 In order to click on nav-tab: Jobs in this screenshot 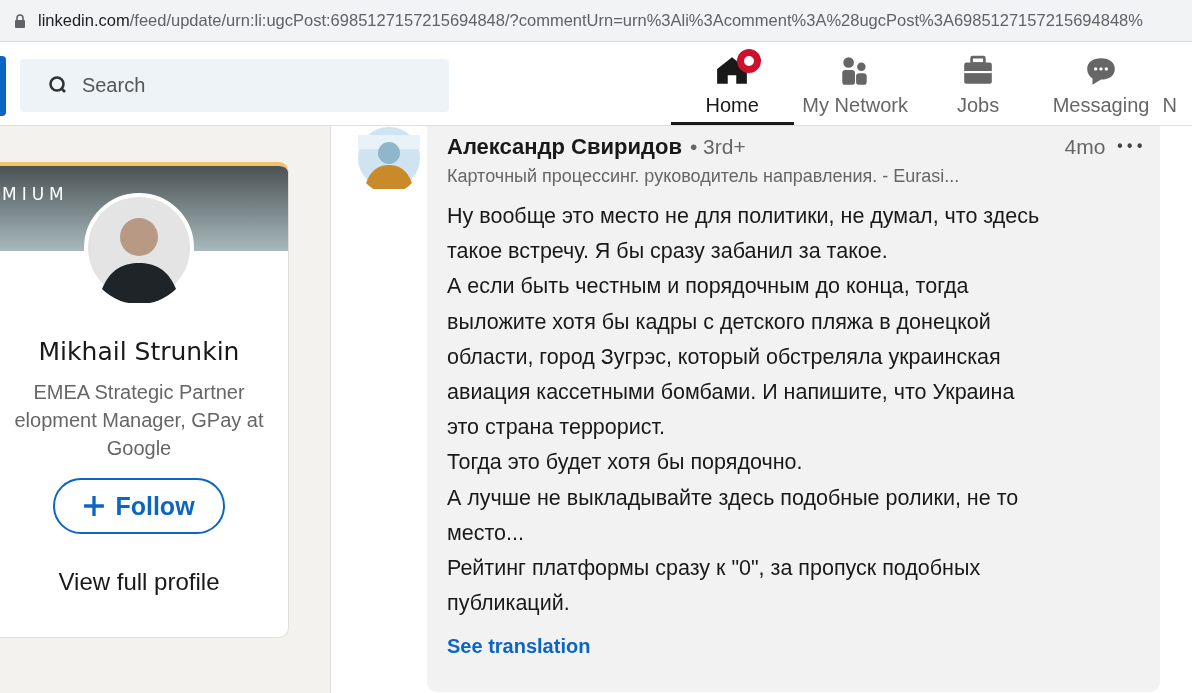, I will do `click(978, 83)`.